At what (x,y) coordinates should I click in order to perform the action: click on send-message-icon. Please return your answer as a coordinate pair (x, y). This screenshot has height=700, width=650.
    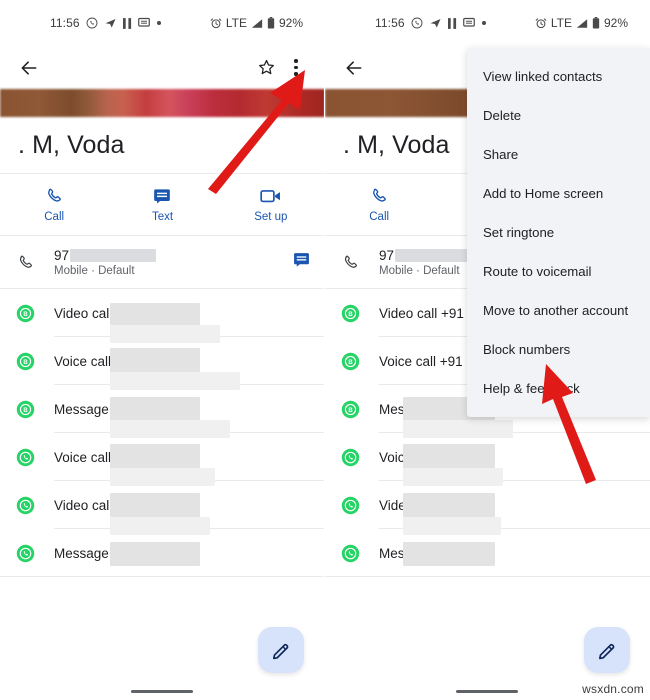
    Looking at the image, I should click on (301, 262).